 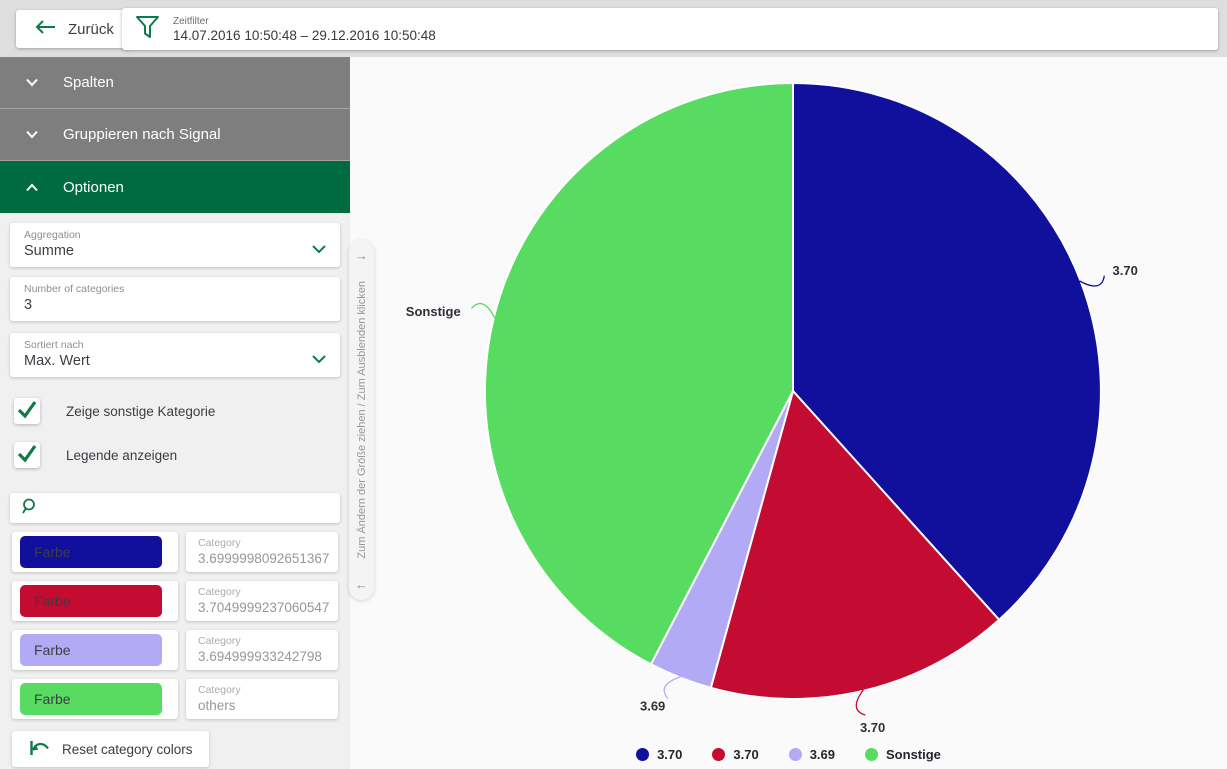 What do you see at coordinates (30, 508) in the screenshot?
I see `search-icon` at bounding box center [30, 508].